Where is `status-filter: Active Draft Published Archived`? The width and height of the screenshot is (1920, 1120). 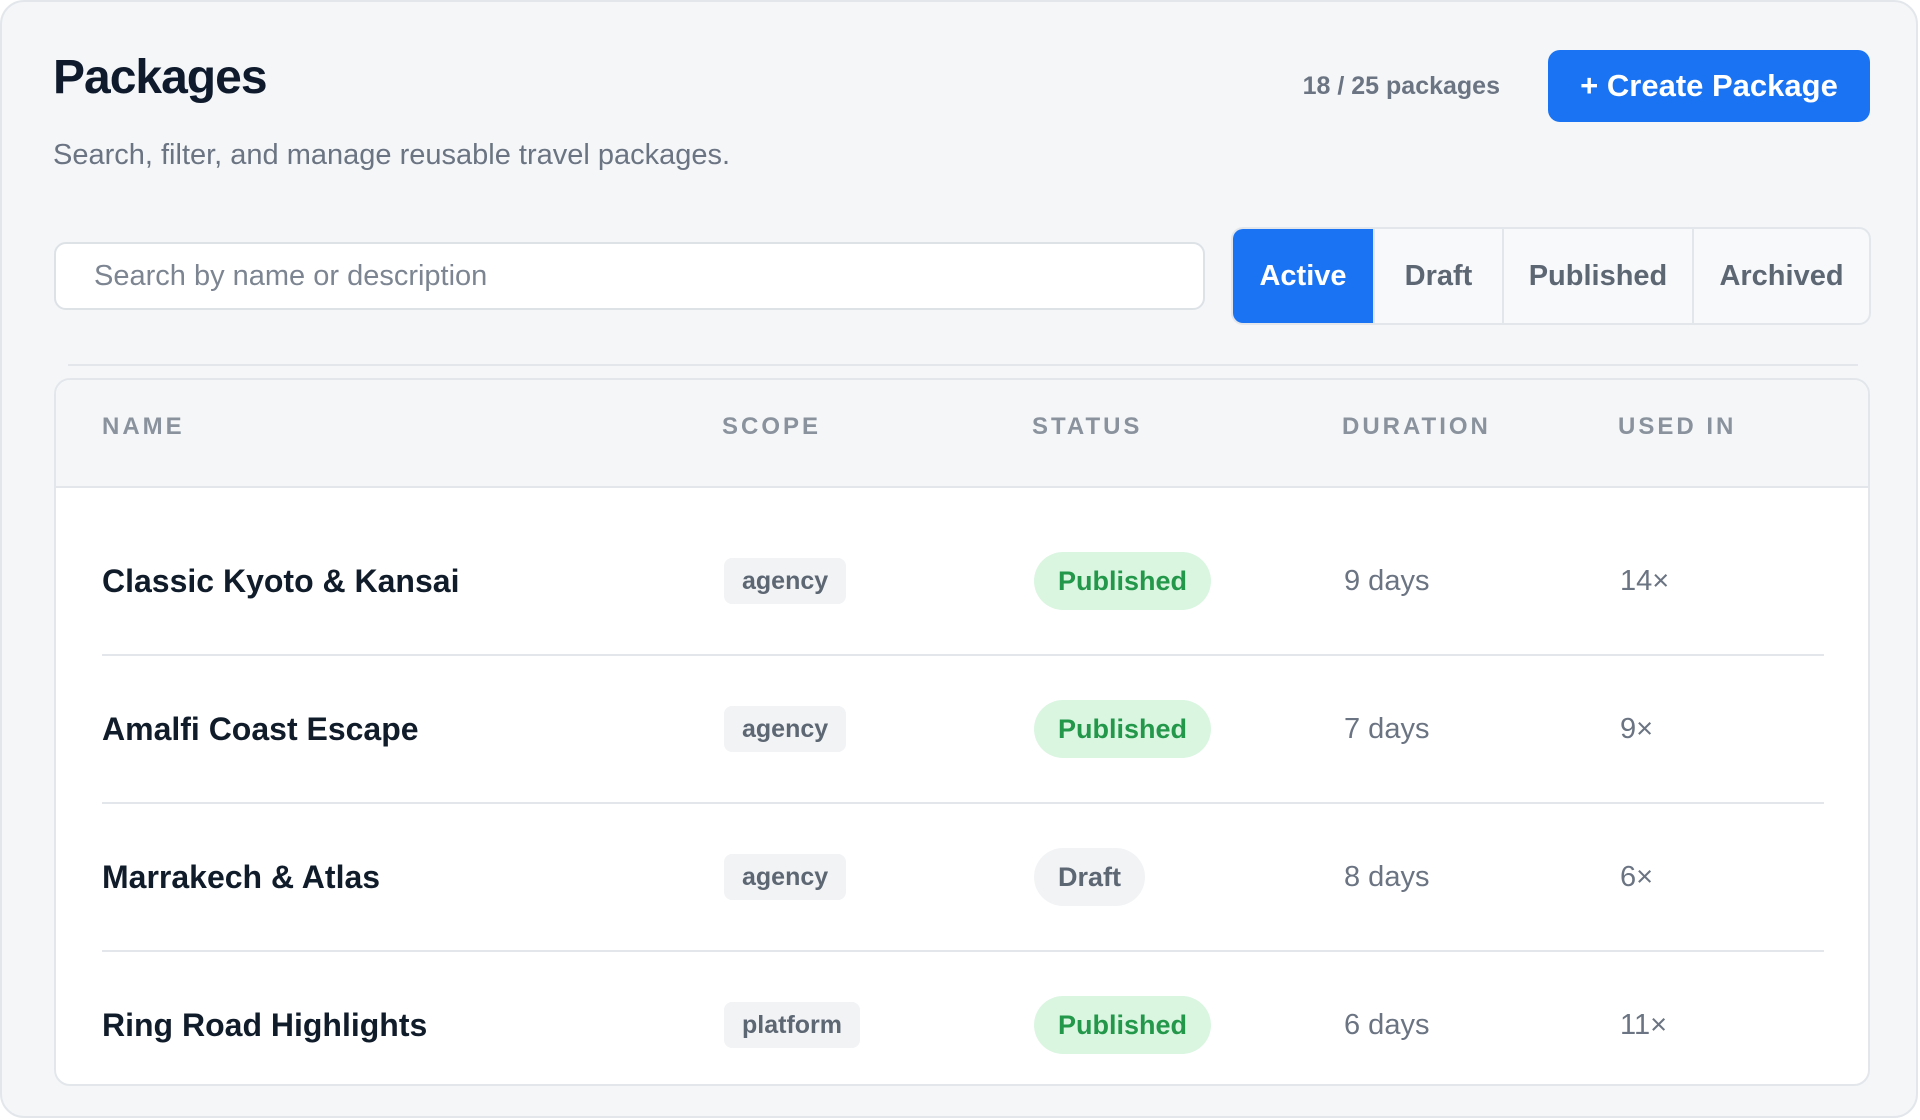 status-filter: Active Draft Published Archived is located at coordinates (1551, 276).